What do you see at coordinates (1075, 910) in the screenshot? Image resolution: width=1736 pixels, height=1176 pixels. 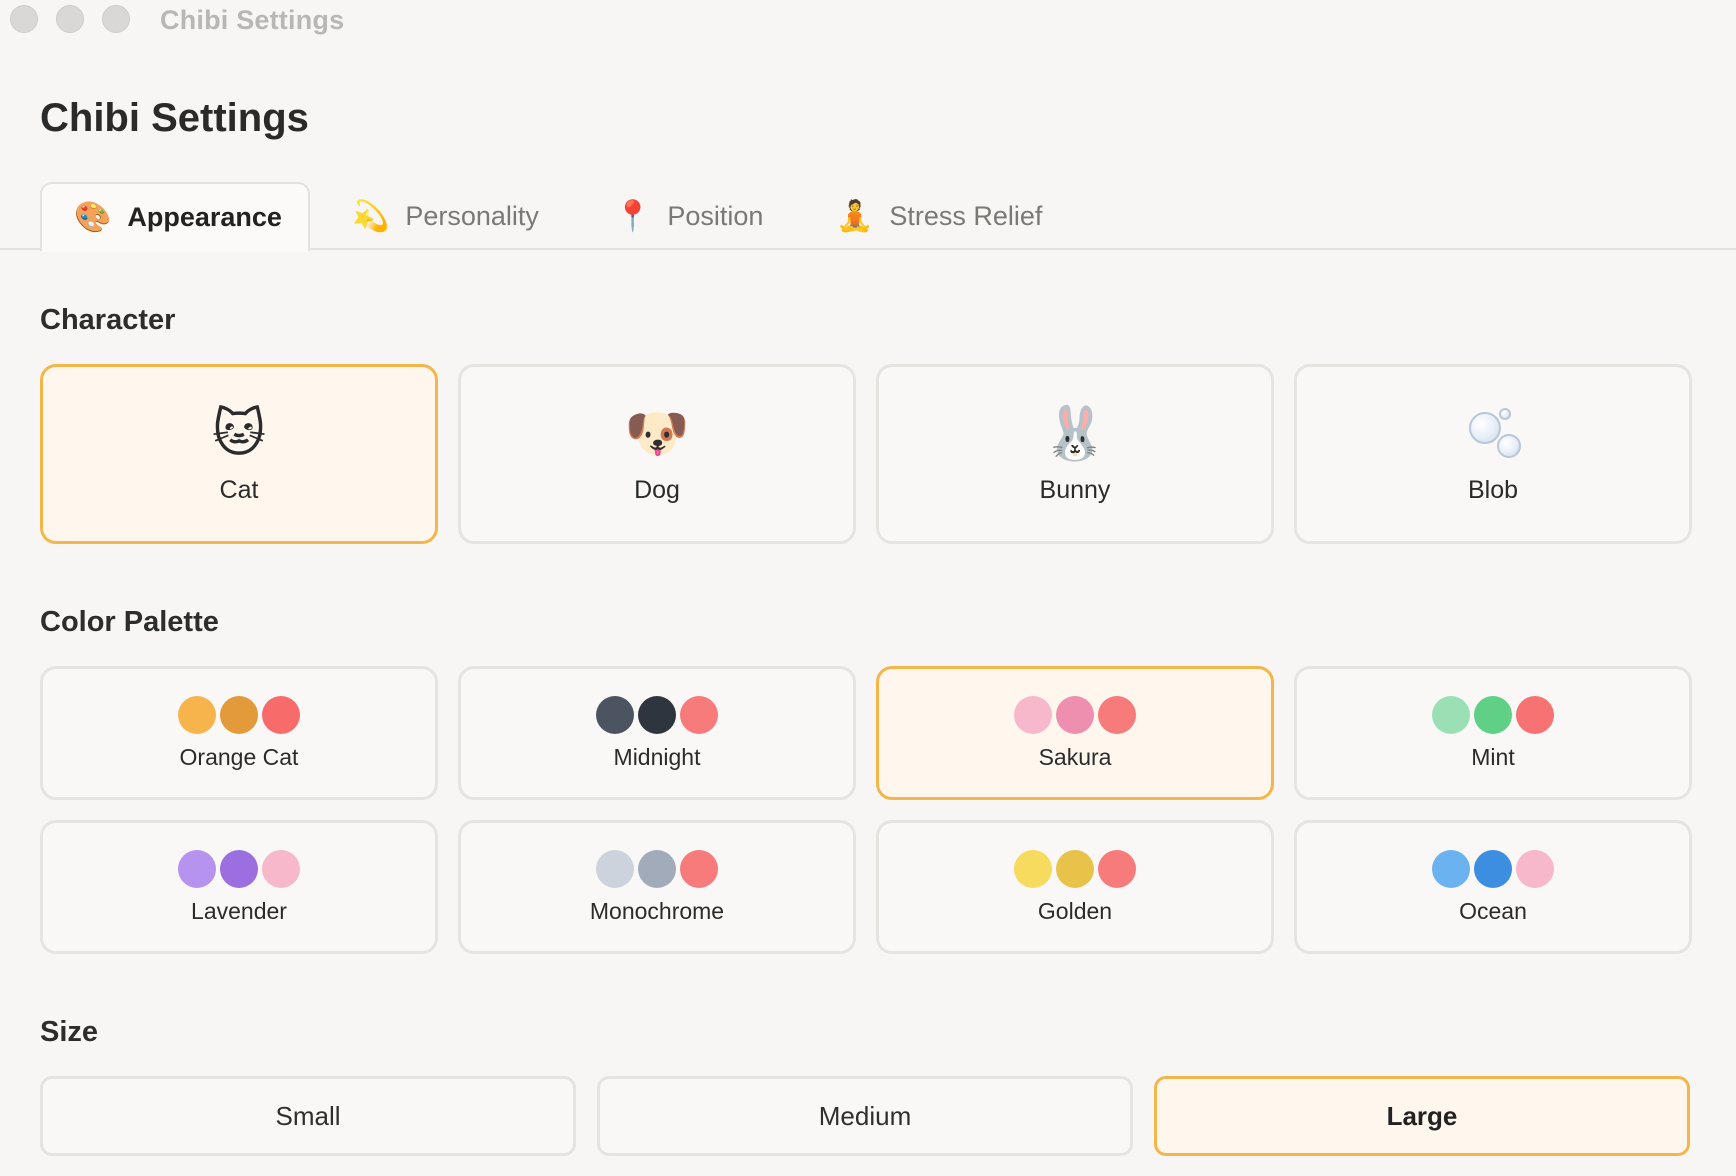 I see `palette-label: Golden` at bounding box center [1075, 910].